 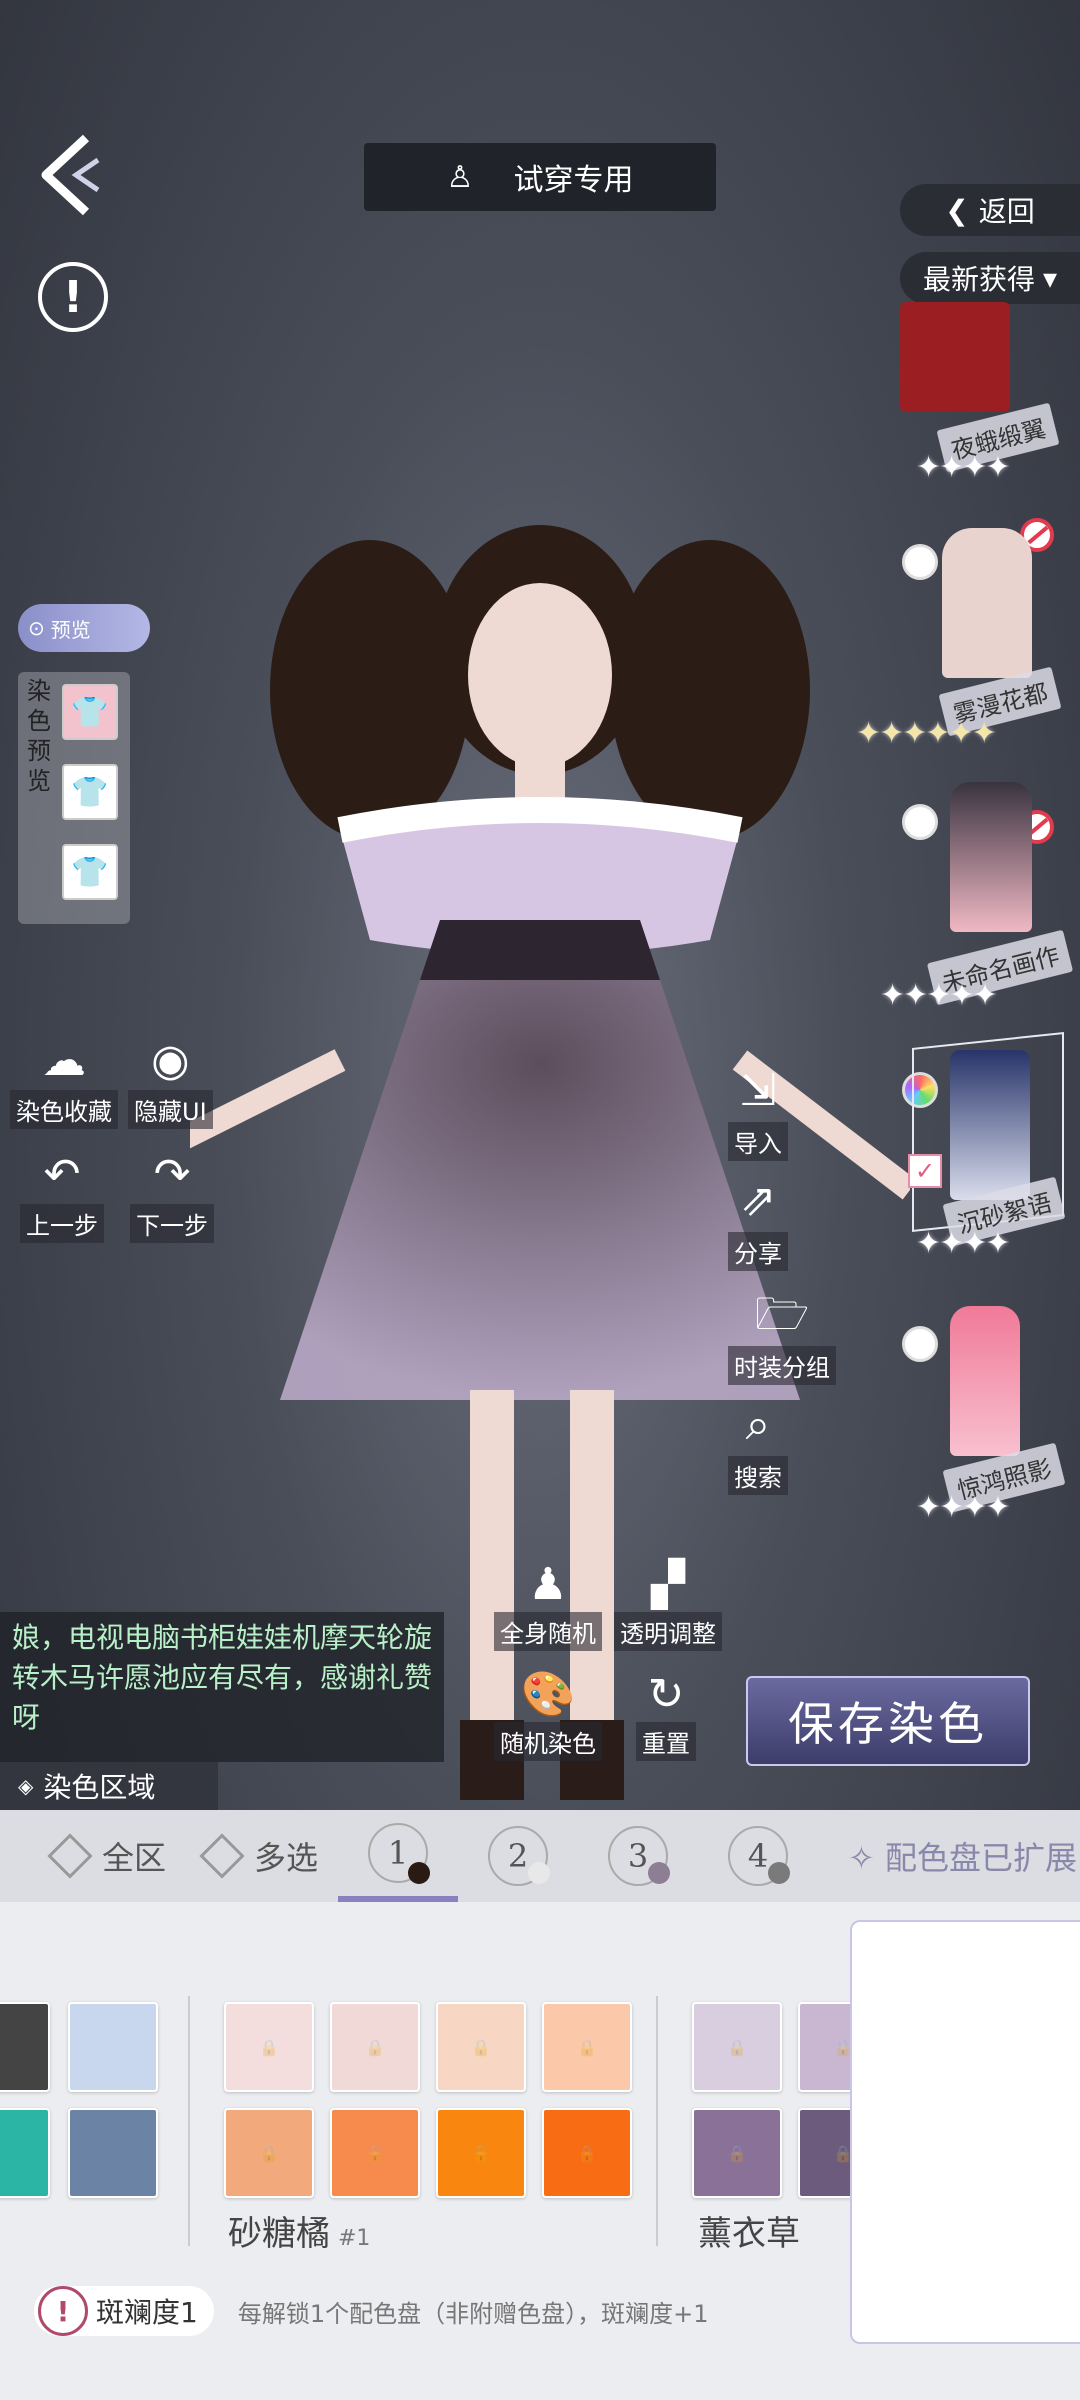 I want to click on save-dye-button: 保存染色, so click(x=888, y=1721).